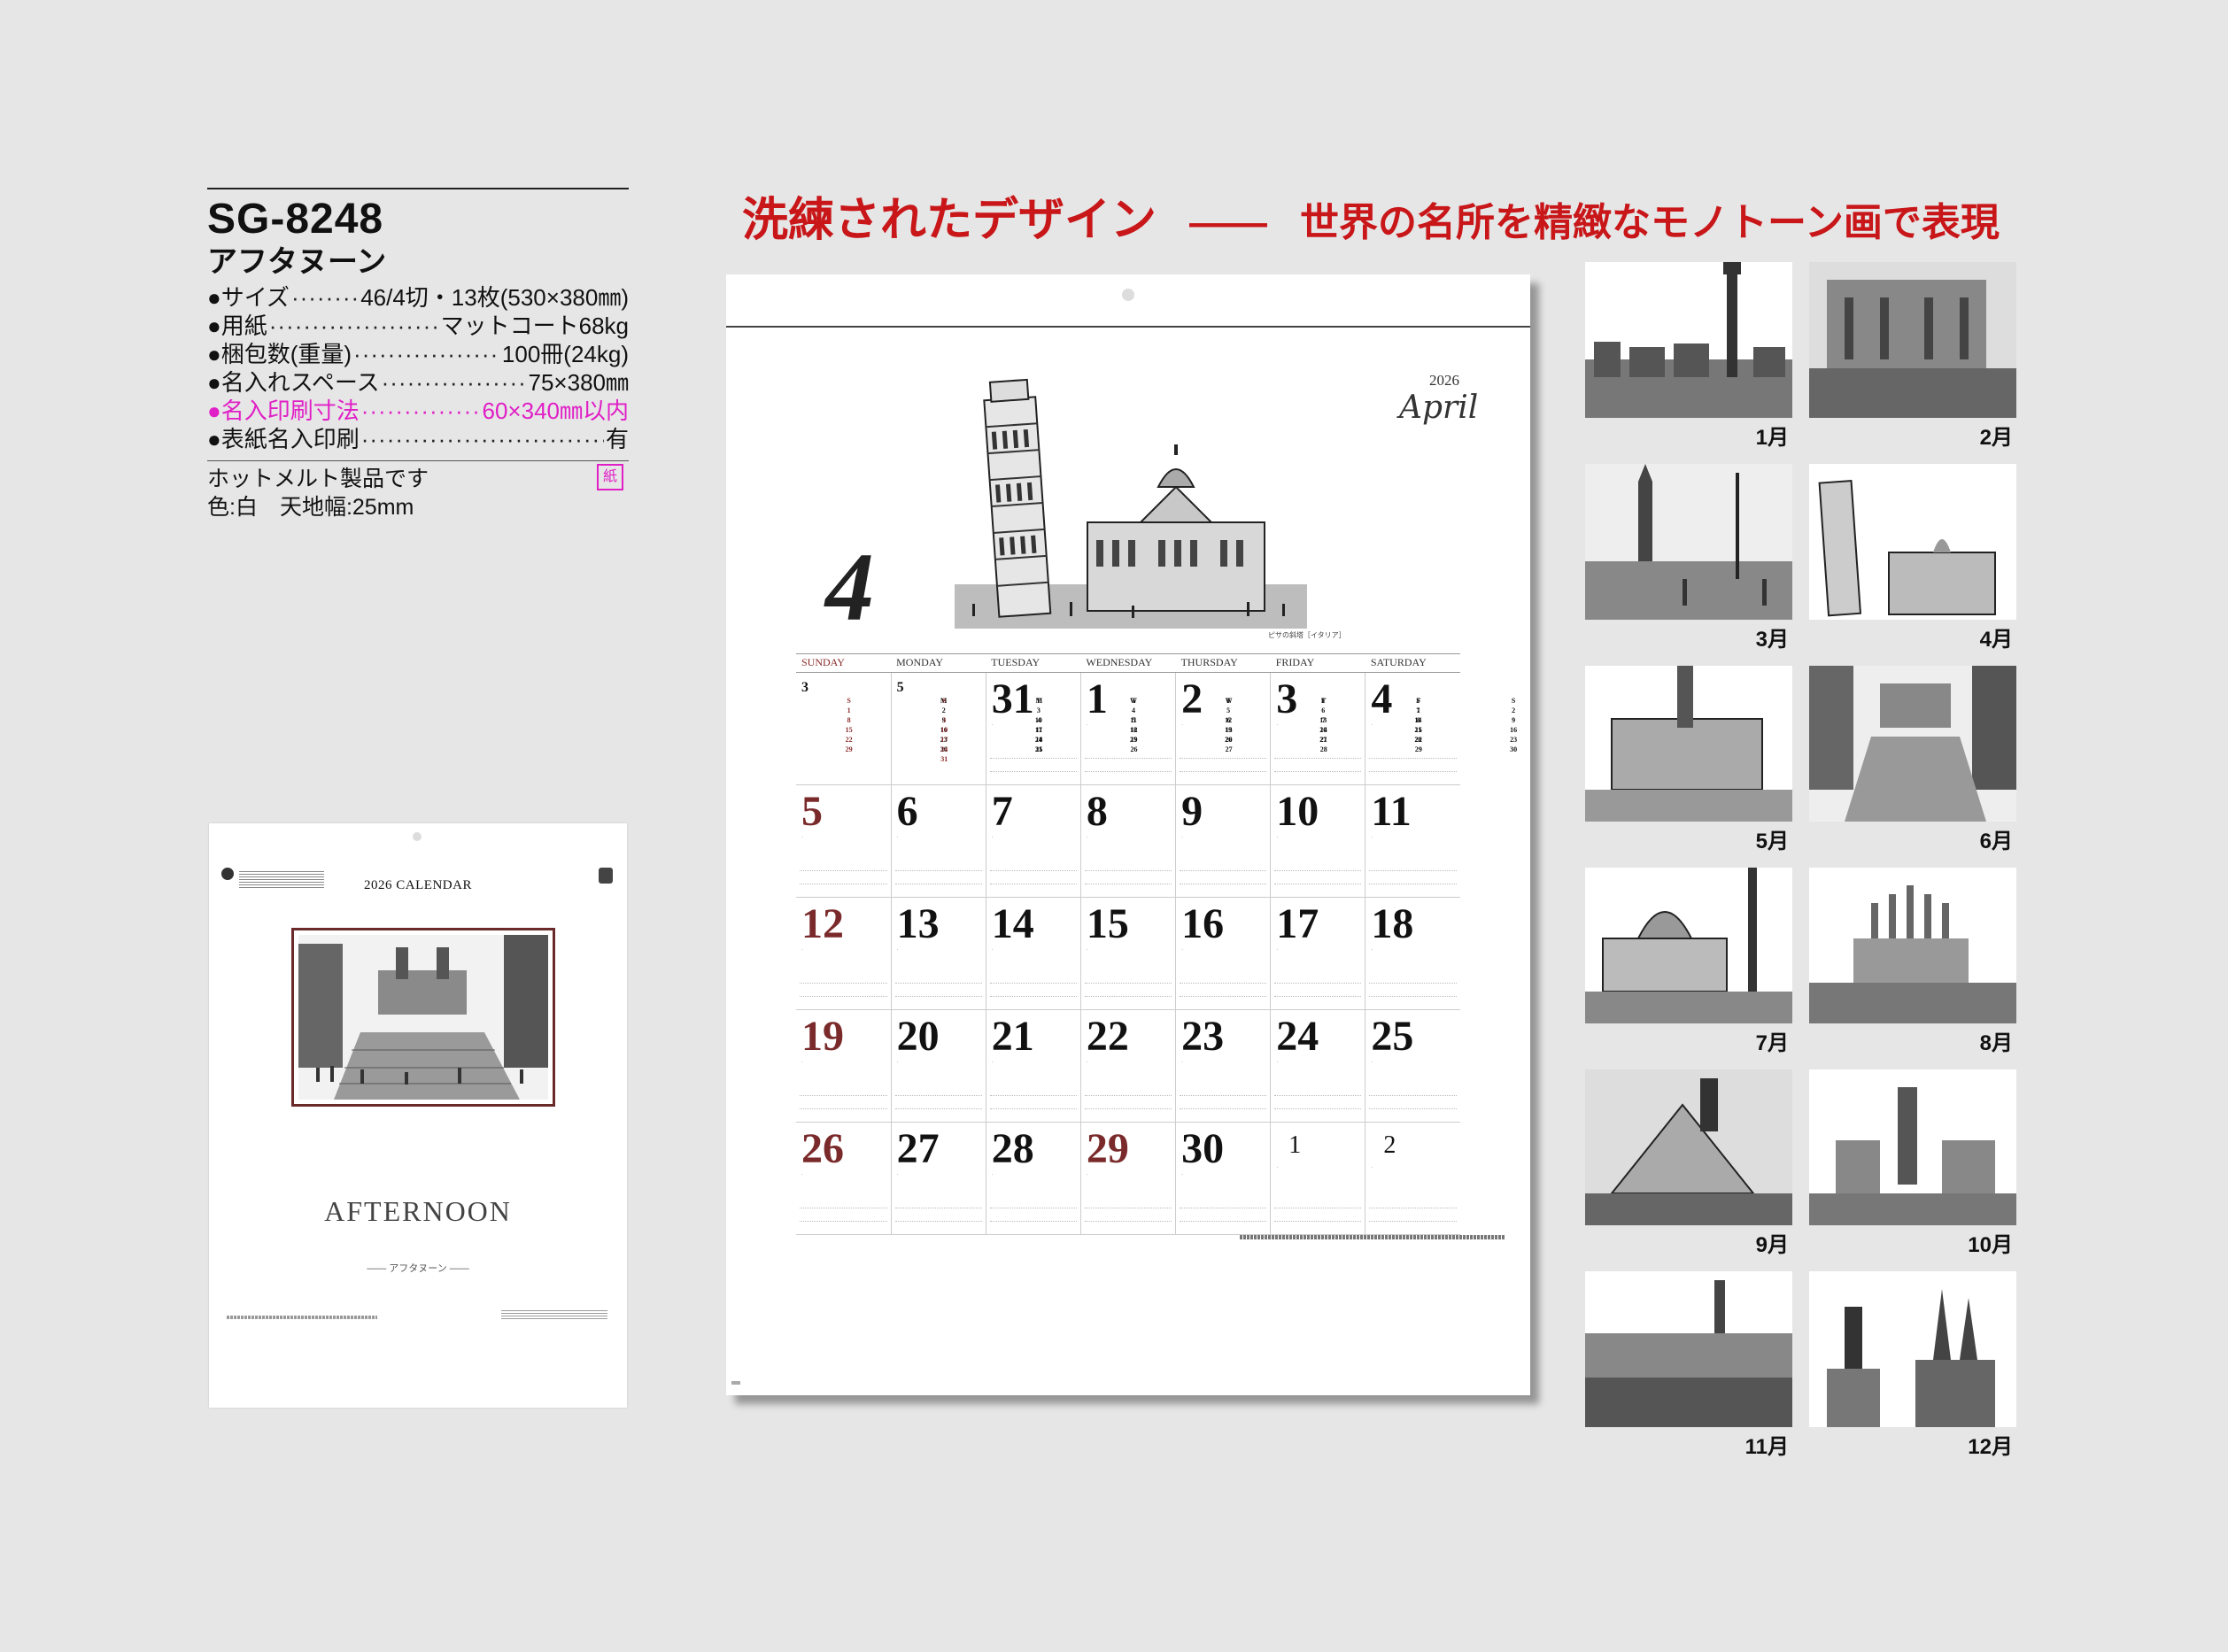 Image resolution: width=2228 pixels, height=1652 pixels. What do you see at coordinates (494, 297) in the screenshot?
I see `spec-value: 46/4切・13枚(530×380㎜)` at bounding box center [494, 297].